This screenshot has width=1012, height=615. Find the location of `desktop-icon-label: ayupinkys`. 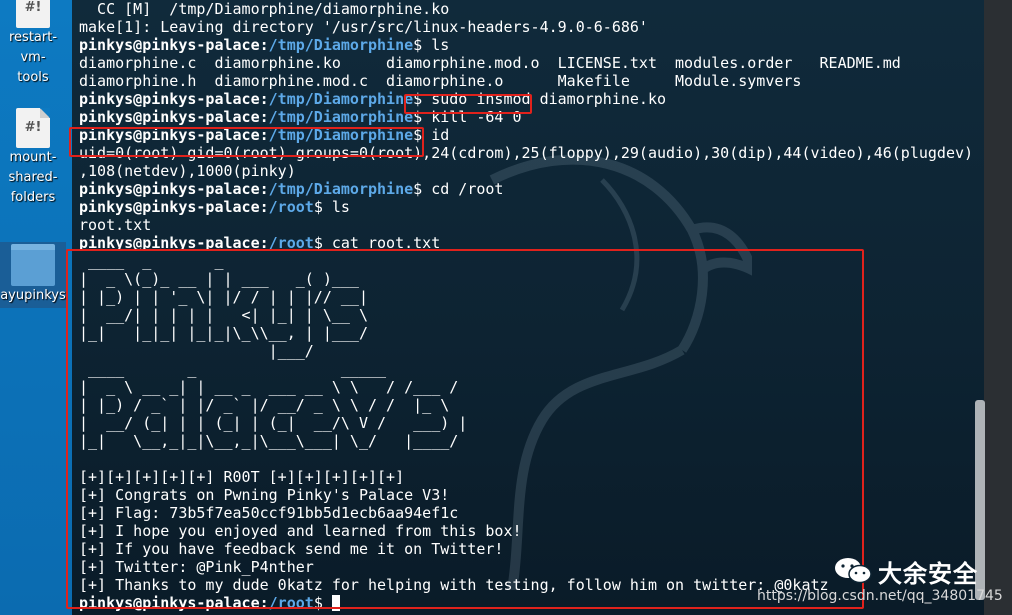

desktop-icon-label: ayupinkys is located at coordinates (33, 295).